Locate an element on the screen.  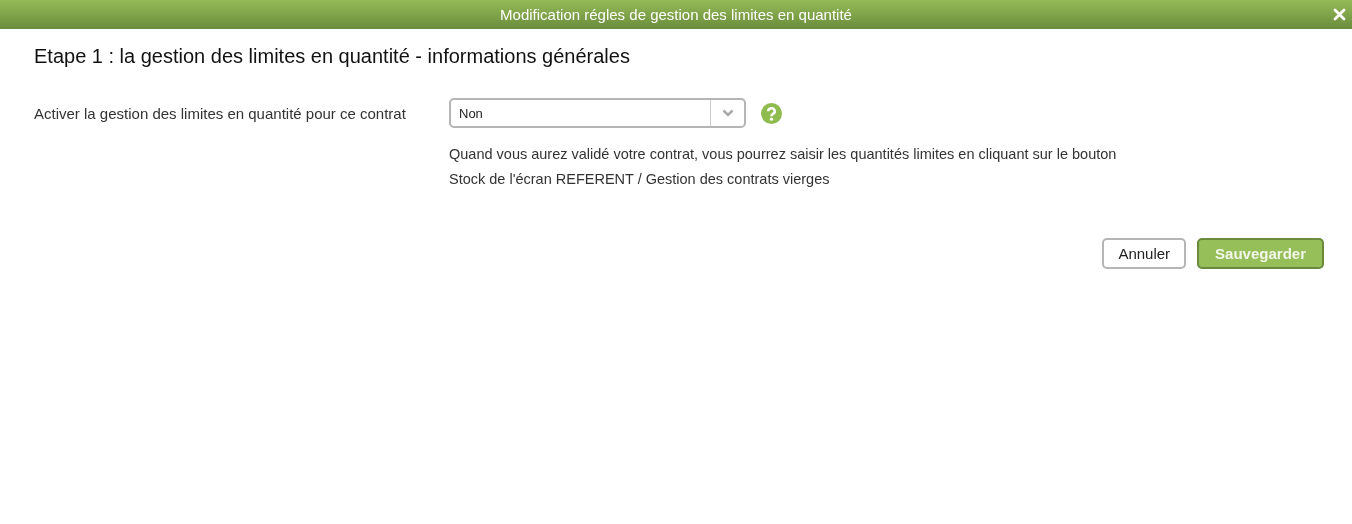
dropdown: Non is located at coordinates (597, 113).